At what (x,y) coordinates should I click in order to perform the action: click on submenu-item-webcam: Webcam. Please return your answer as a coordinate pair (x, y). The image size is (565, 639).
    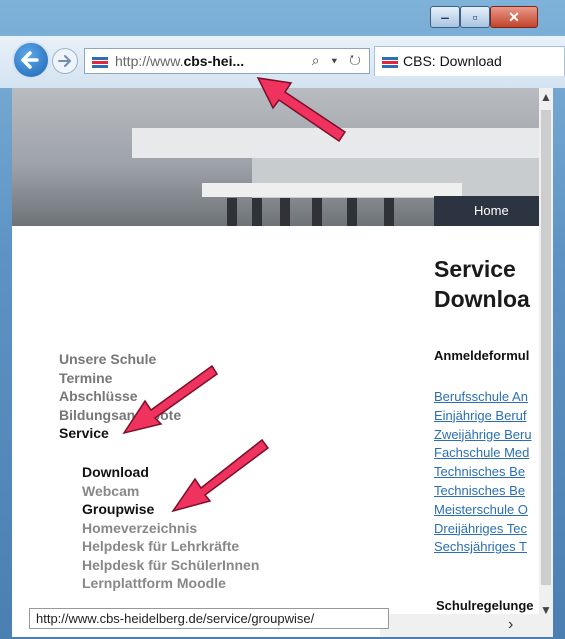
    Looking at the image, I should click on (170, 491).